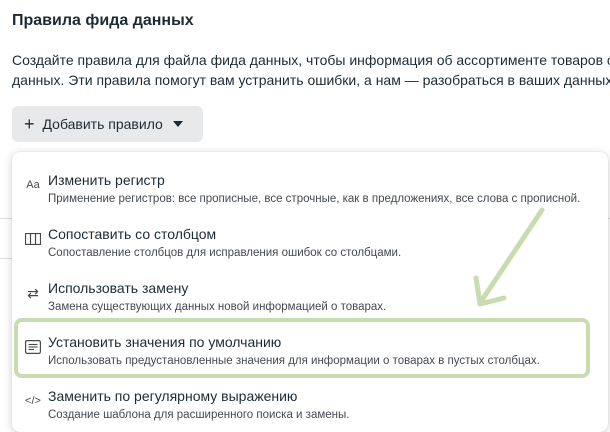 Image resolution: width=610 pixels, height=432 pixels. Describe the element at coordinates (173, 396) in the screenshot. I see `menu-item-title: Заменить по регулярному выражению` at that location.